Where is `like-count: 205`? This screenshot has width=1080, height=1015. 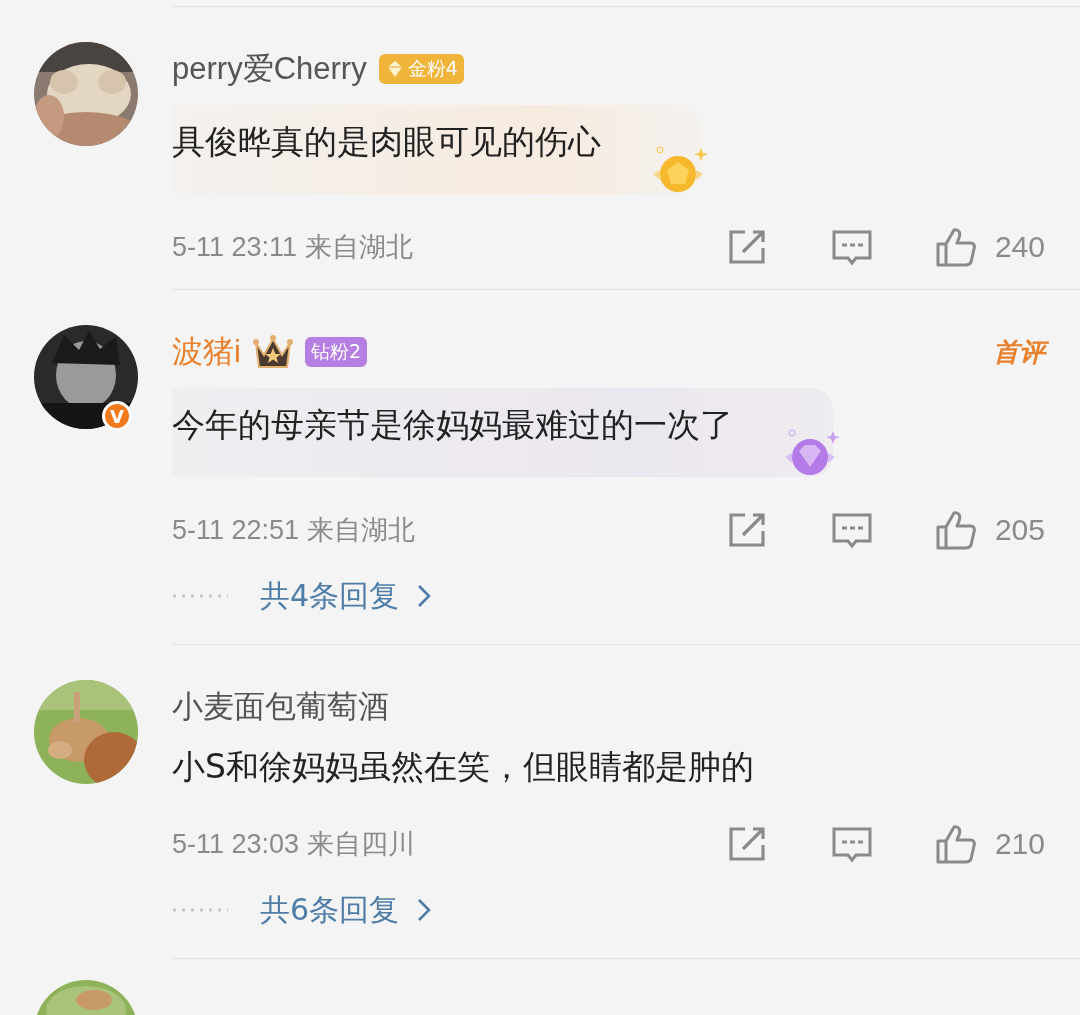
like-count: 205 is located at coordinates (1019, 530).